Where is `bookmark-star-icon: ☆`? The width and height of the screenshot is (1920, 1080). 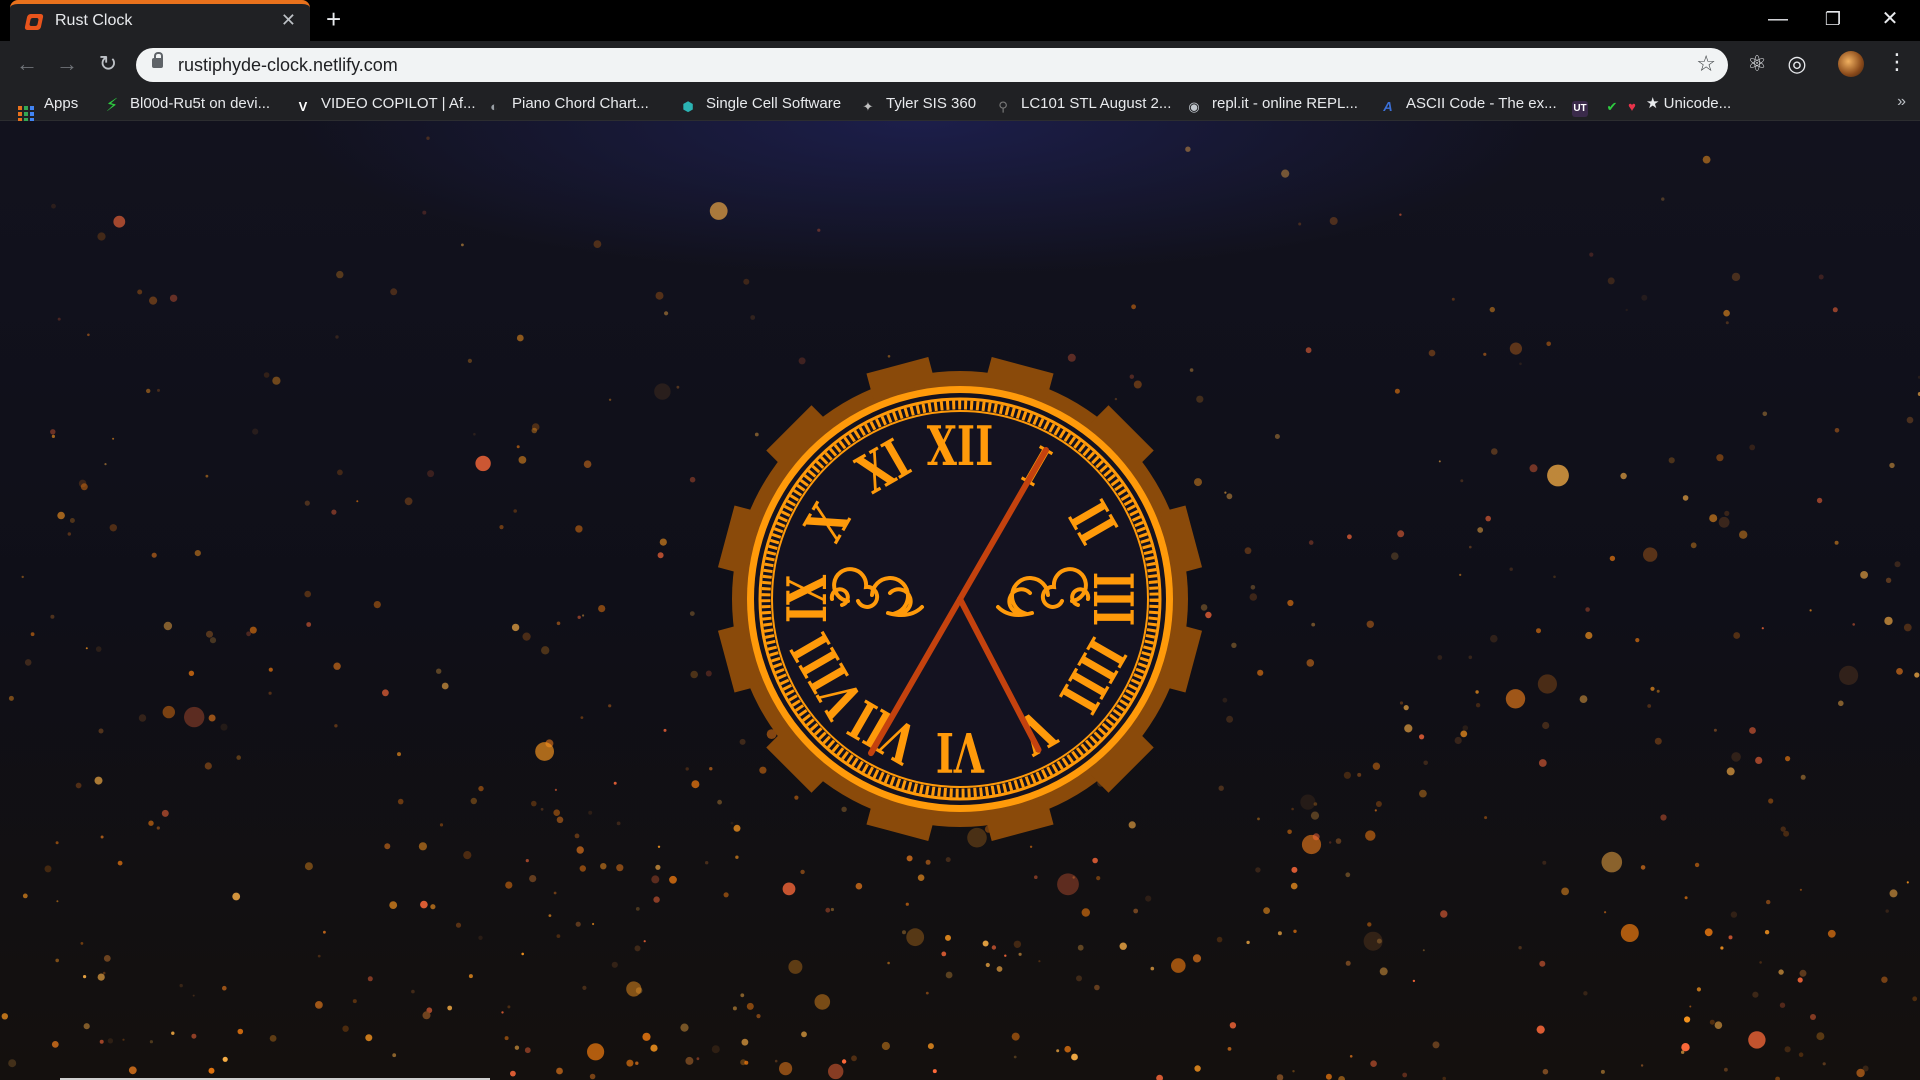
bookmark-star-icon: ☆ is located at coordinates (1706, 64).